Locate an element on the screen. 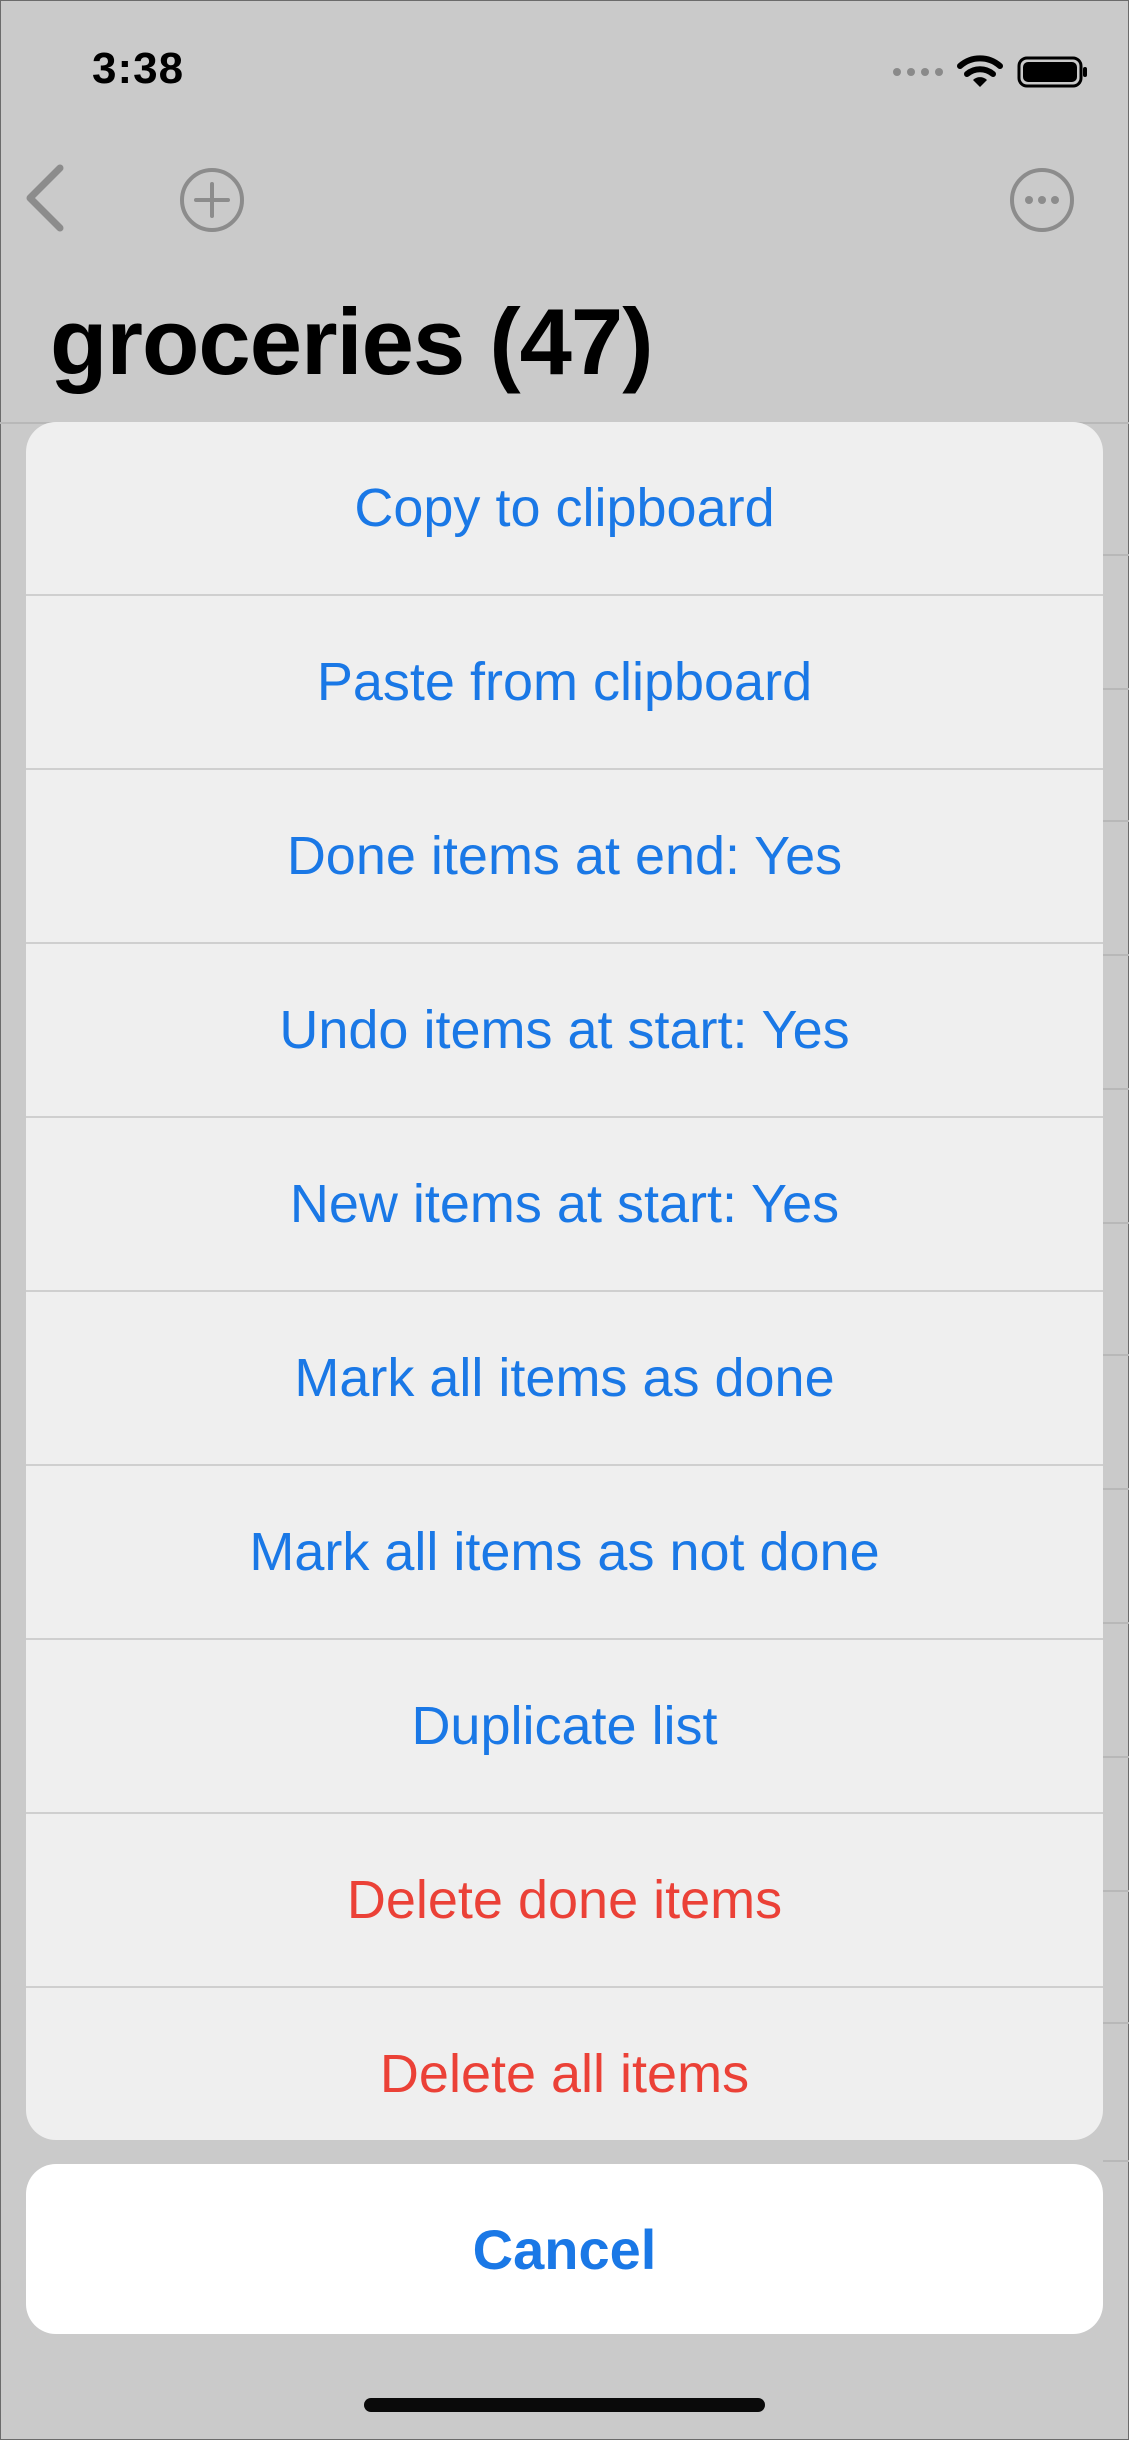  done-items-at-end-toggle: Done items at end: Yes is located at coordinates (564, 857).